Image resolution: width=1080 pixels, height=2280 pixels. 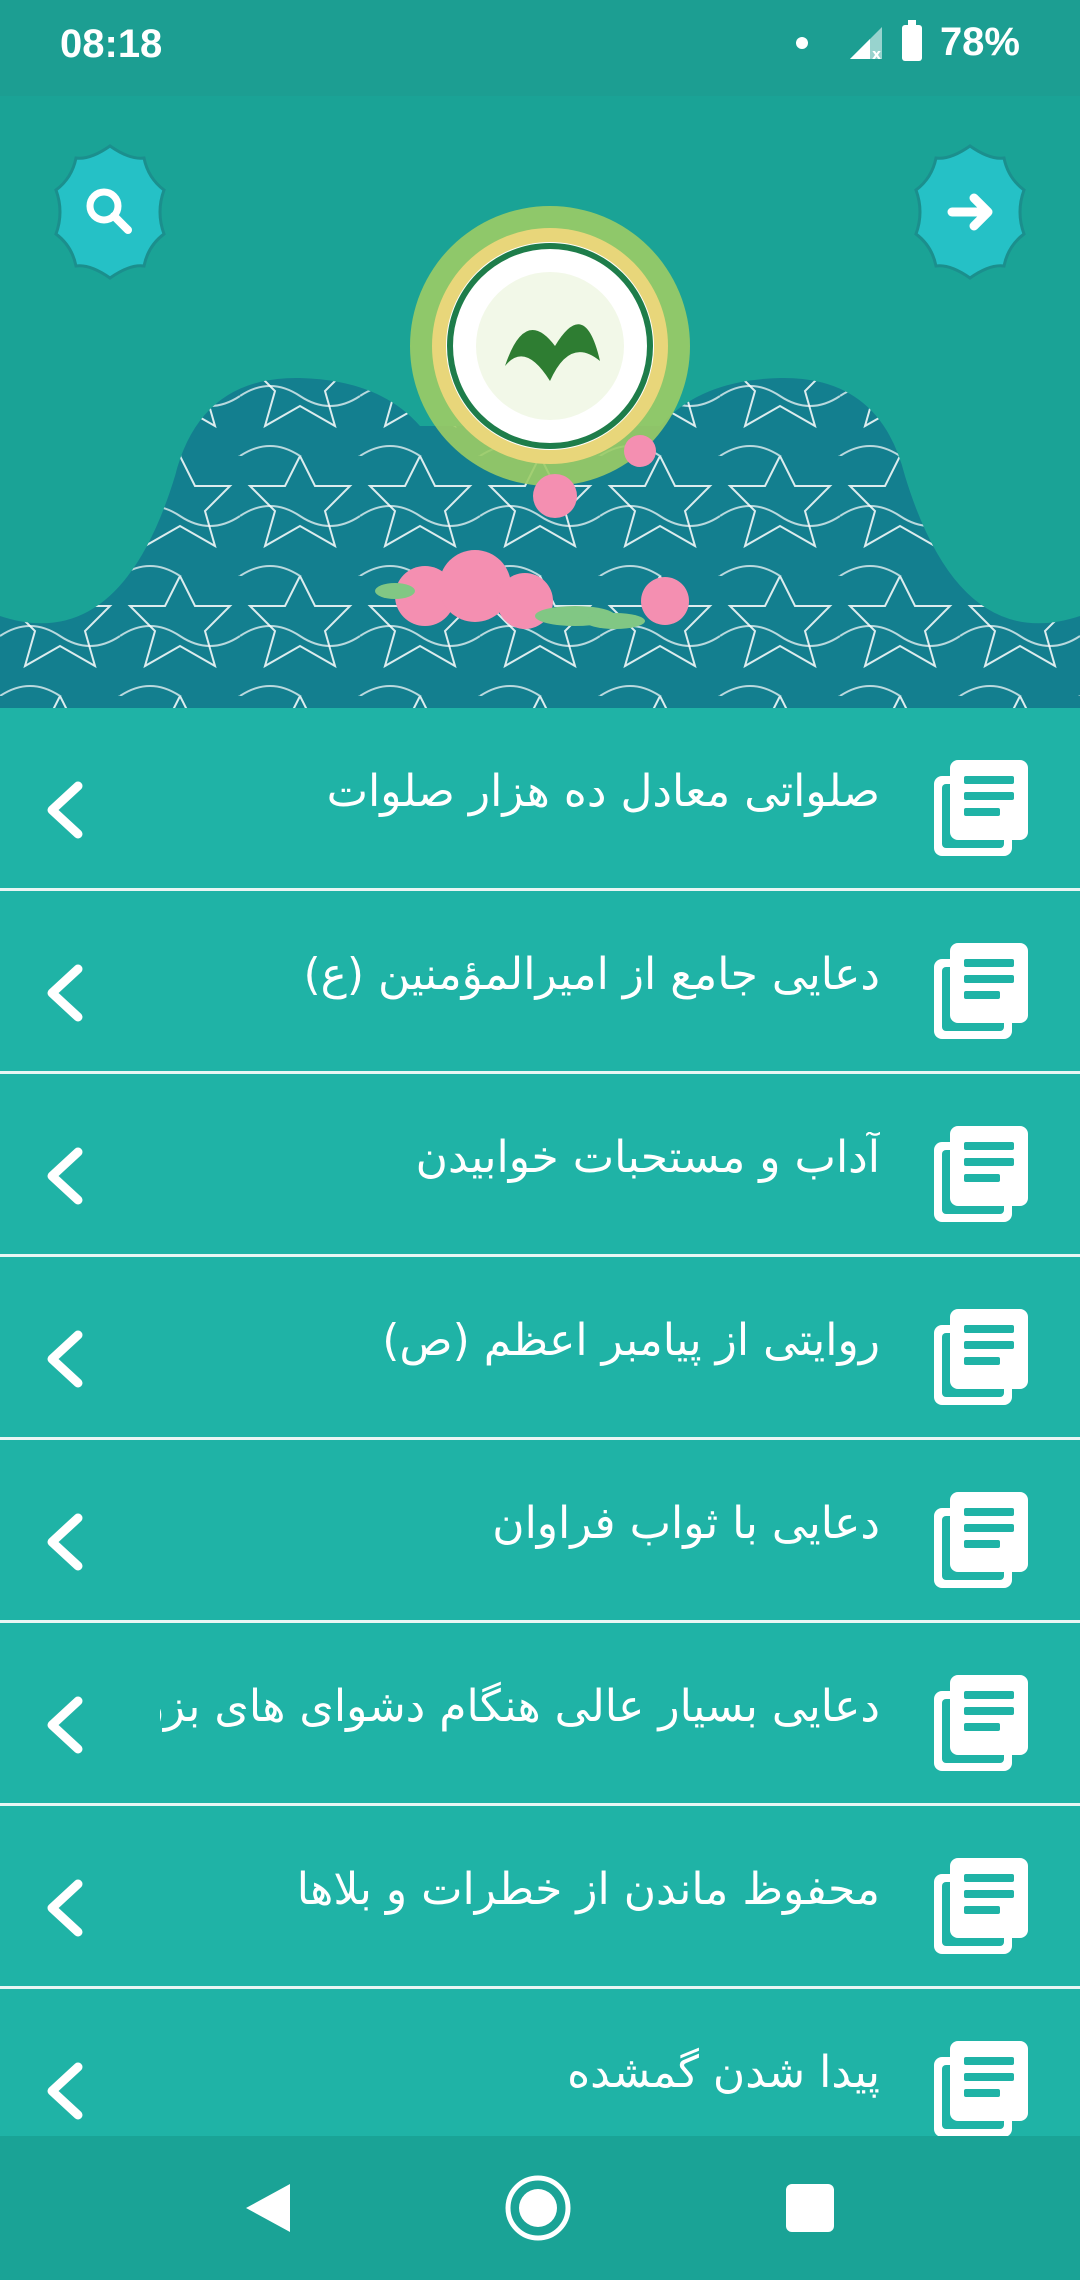 What do you see at coordinates (686, 1523) in the screenshot?
I see `list-item-label: دعایی با ثواب فراوان` at bounding box center [686, 1523].